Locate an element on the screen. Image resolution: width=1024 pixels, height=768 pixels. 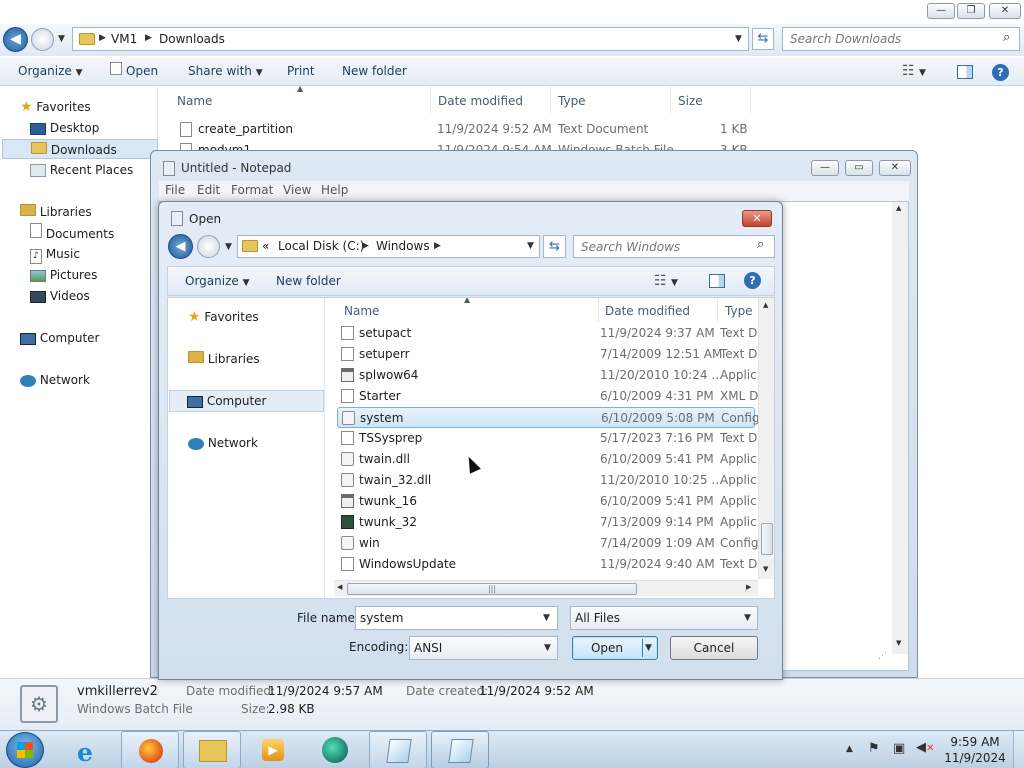
network-tray-icon: ▣ is located at coordinates (899, 748).